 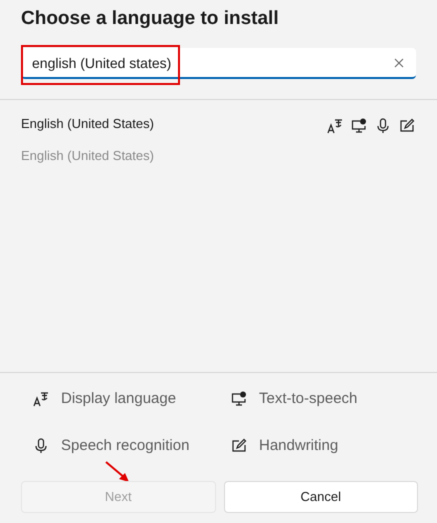 What do you see at coordinates (87, 155) in the screenshot?
I see `language-native-name: English (United States)` at bounding box center [87, 155].